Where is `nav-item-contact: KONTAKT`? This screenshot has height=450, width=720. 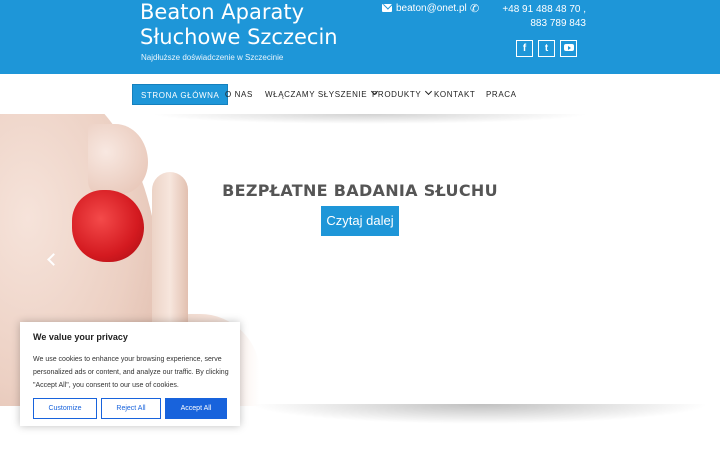 nav-item-contact: KONTAKT is located at coordinates (454, 94).